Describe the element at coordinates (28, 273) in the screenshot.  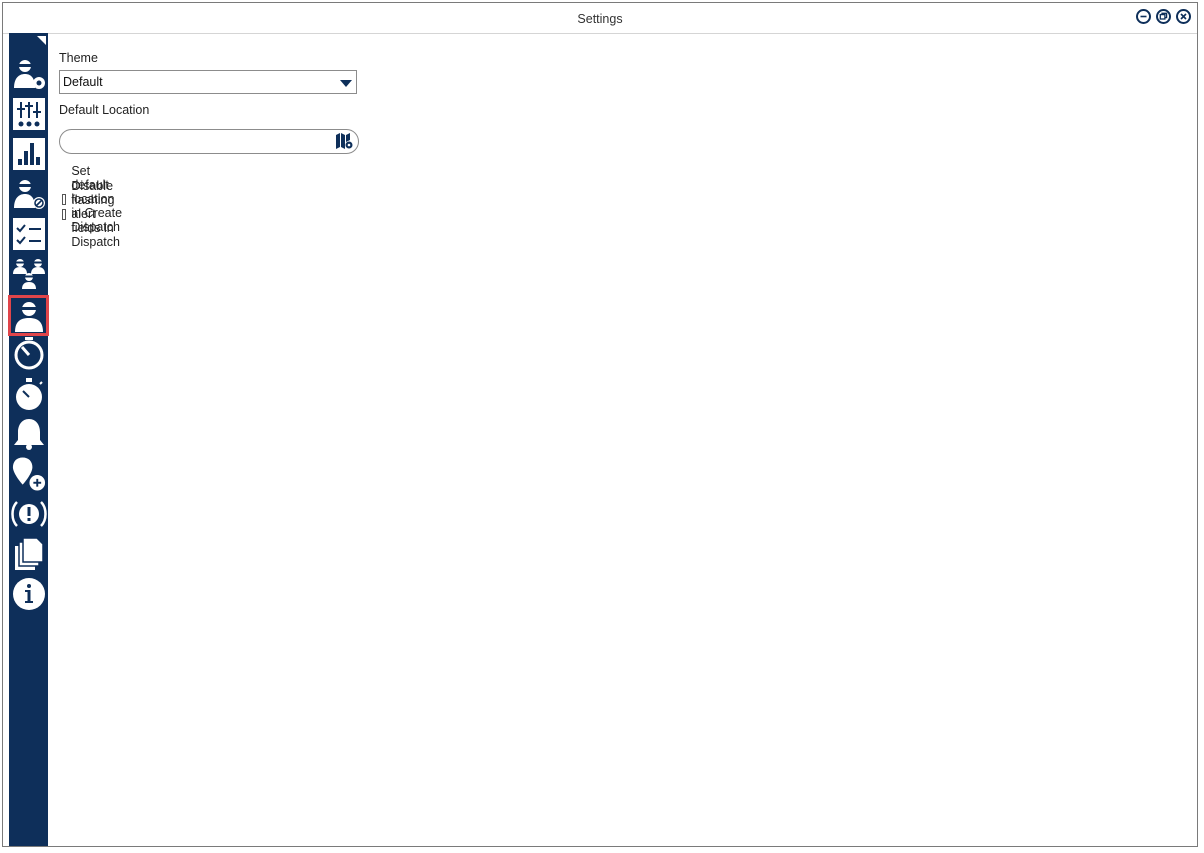
I see `users-group-icon` at that location.